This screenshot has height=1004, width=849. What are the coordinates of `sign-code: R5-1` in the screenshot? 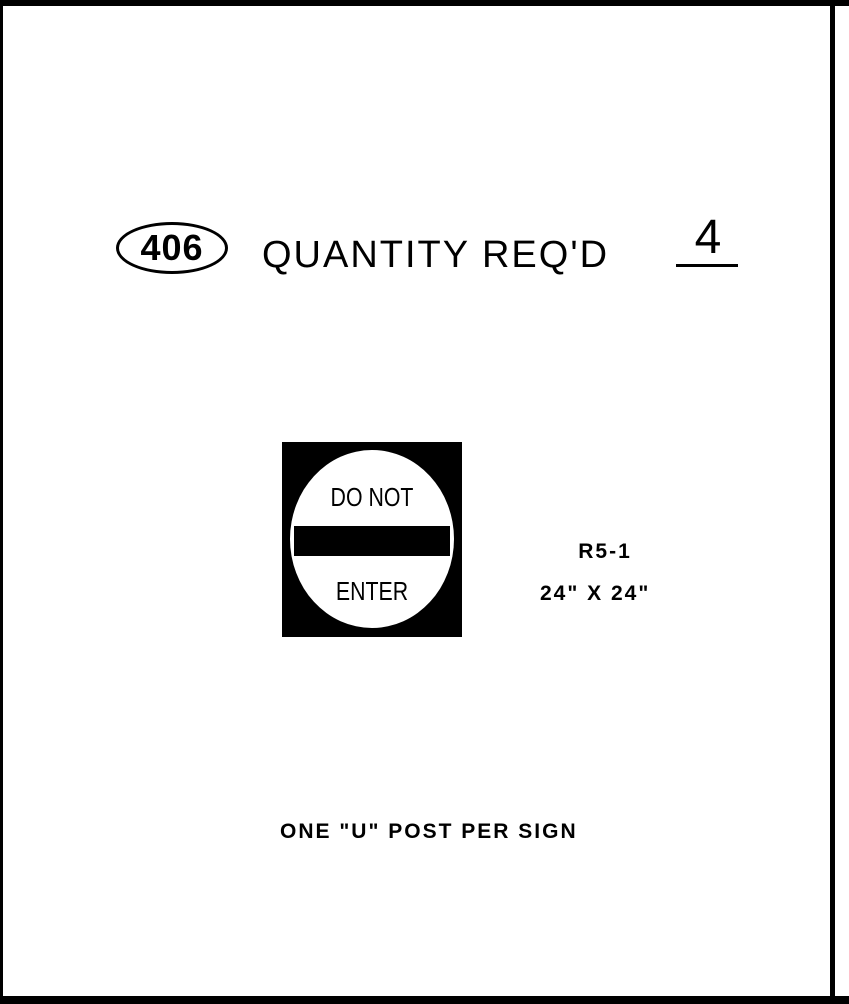 It's located at (605, 551).